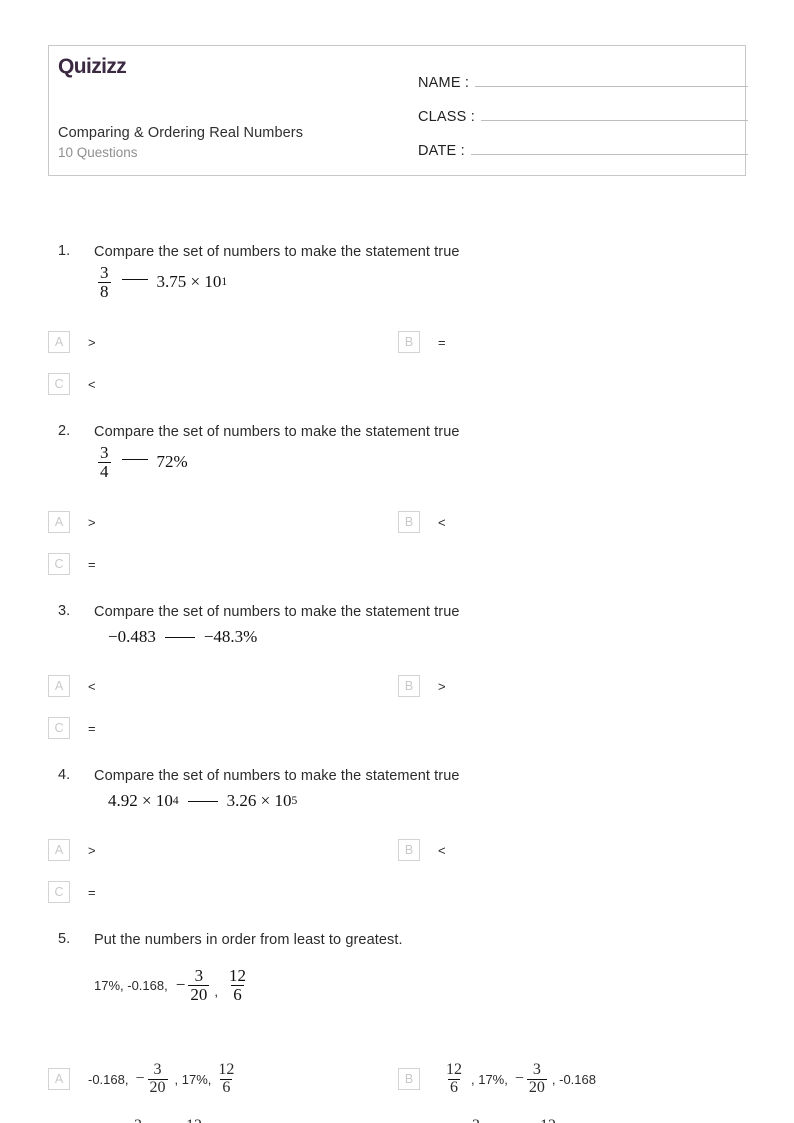 The image size is (794, 1123). I want to click on fraction-three-eighths: 3 8, so click(104, 282).